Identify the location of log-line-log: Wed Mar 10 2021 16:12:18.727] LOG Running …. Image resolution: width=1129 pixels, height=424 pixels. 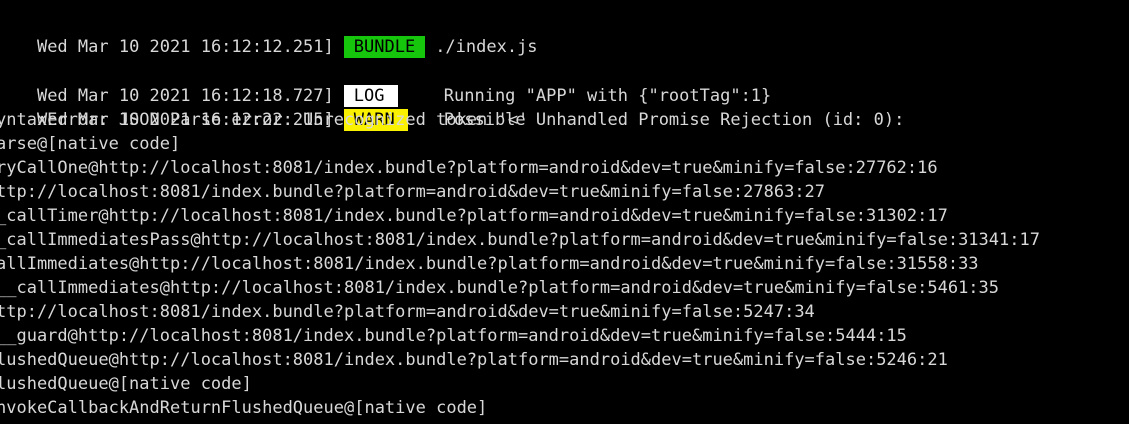
(385, 83).